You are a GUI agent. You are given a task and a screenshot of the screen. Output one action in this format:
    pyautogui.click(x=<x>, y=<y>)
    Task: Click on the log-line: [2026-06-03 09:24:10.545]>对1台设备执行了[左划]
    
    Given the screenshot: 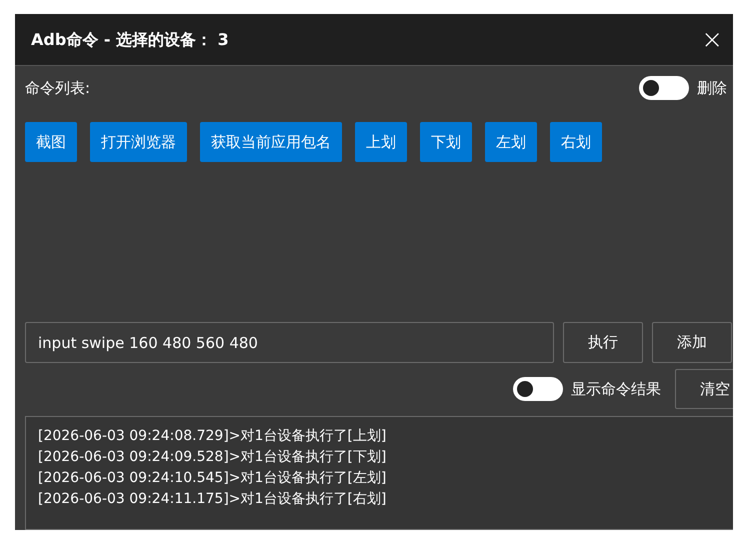 What is the action you would take?
    pyautogui.click(x=212, y=478)
    